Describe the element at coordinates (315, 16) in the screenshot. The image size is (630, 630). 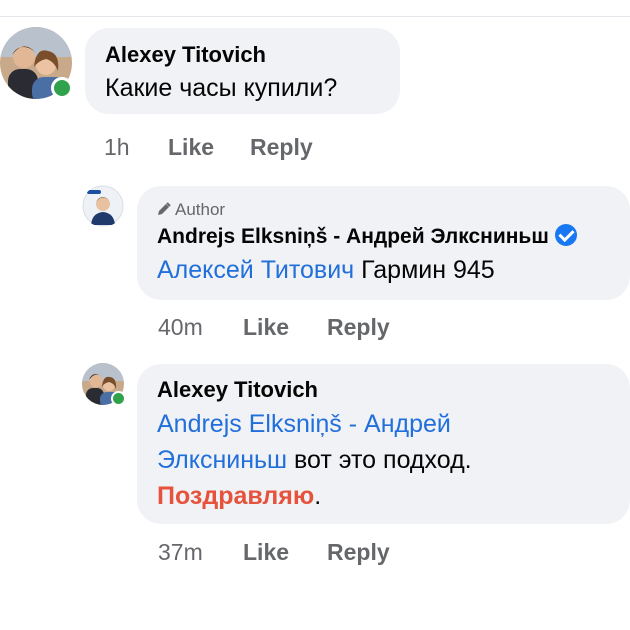
I see `top-divider` at that location.